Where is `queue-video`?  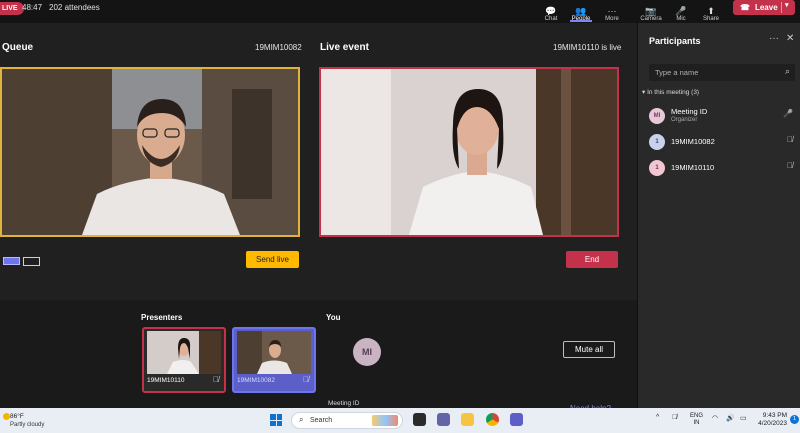
queue-video is located at coordinates (150, 152).